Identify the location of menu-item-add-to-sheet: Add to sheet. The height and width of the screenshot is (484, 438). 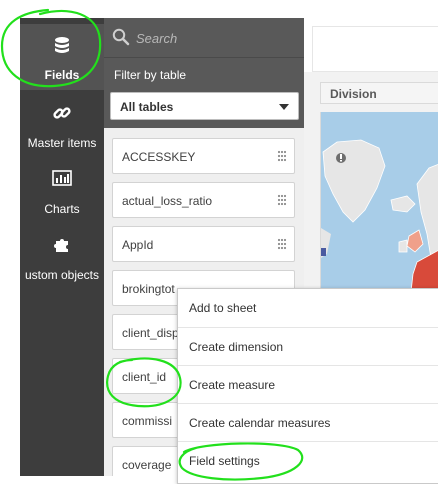
(308, 308).